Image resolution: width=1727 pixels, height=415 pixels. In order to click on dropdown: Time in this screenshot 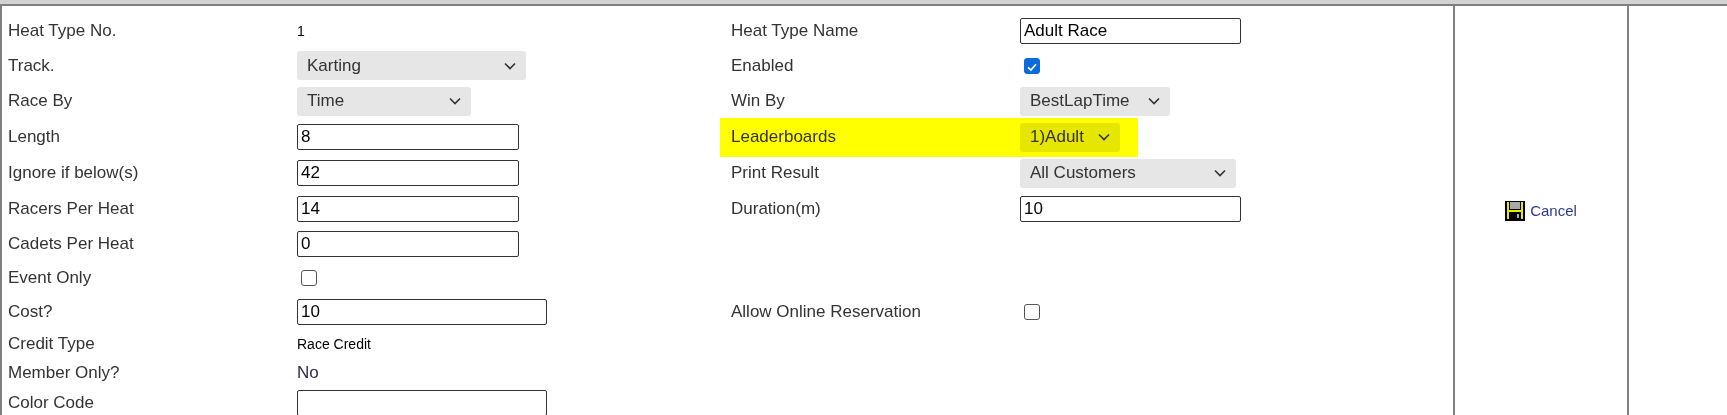, I will do `click(384, 101)`.